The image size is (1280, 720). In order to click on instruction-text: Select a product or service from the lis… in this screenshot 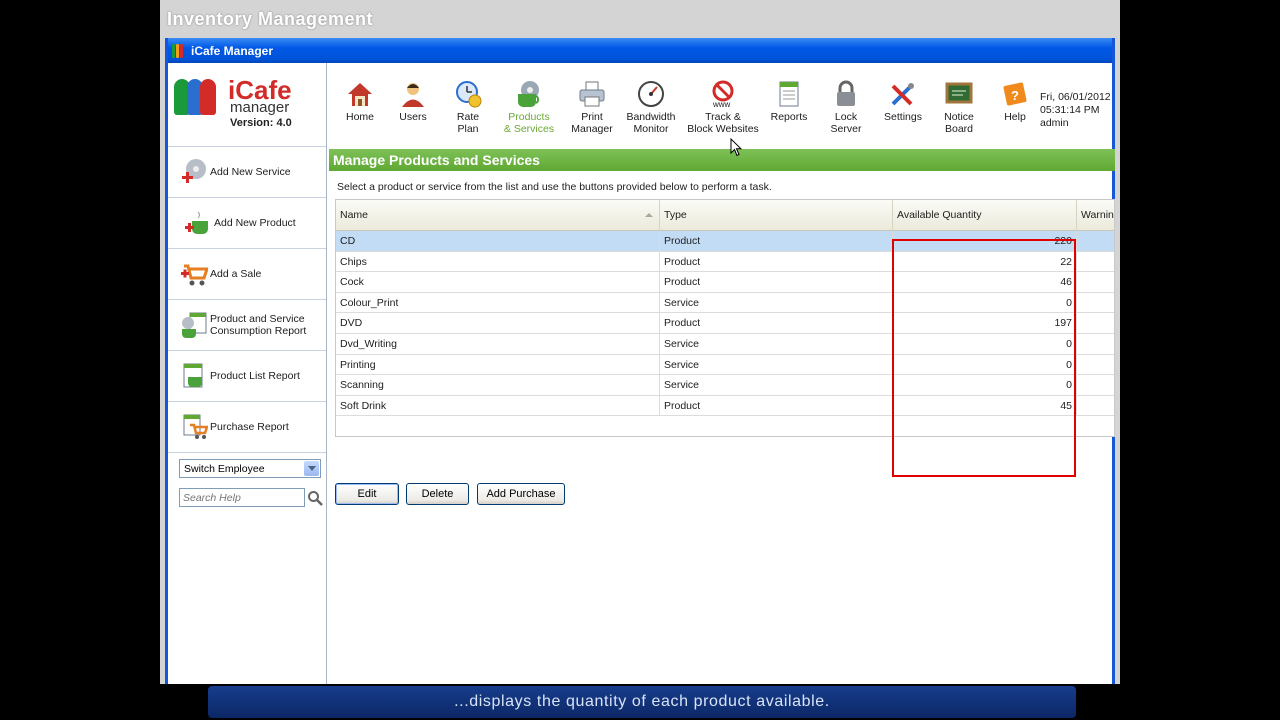, I will do `click(554, 187)`.